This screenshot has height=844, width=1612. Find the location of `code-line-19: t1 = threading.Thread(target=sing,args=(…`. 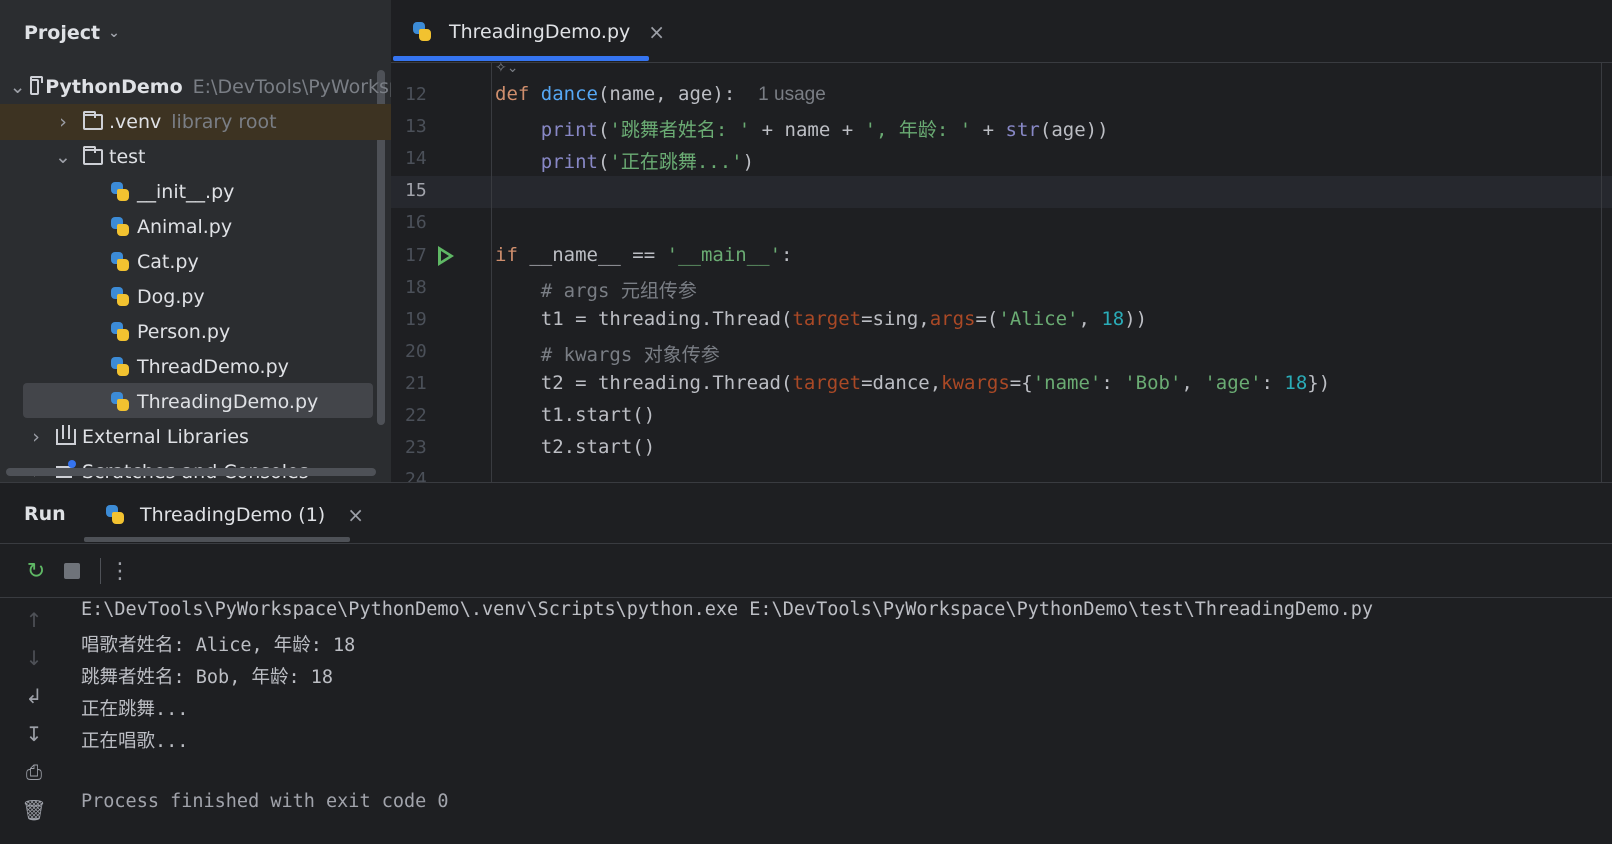

code-line-19: t1 = threading.Thread(target=sing,args=(… is located at coordinates (821, 319).